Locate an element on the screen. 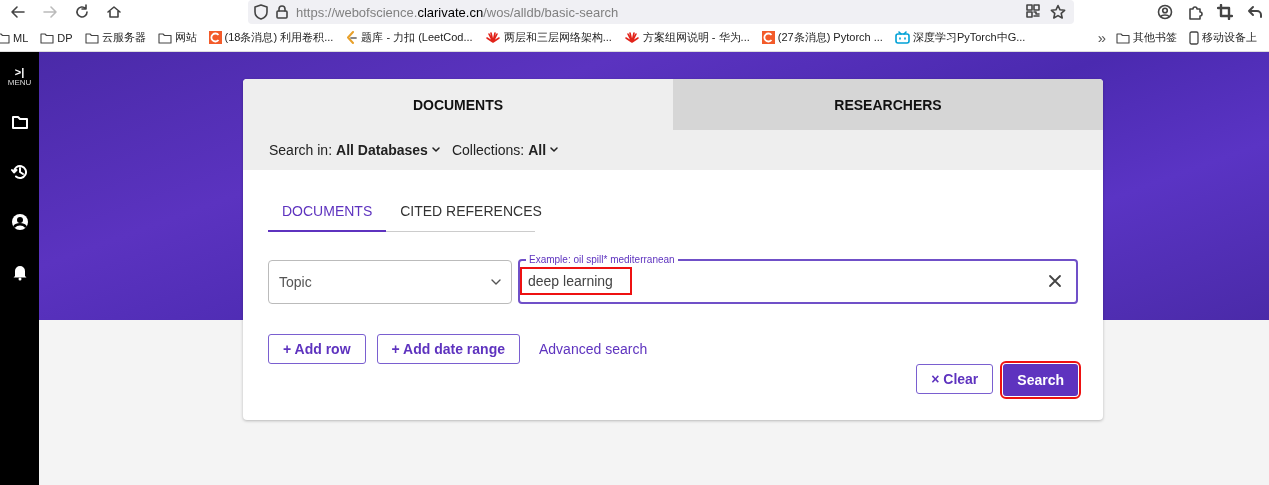 Image resolution: width=1269 pixels, height=485 pixels. search-type-tab: RESEARCHERS is located at coordinates (888, 104).